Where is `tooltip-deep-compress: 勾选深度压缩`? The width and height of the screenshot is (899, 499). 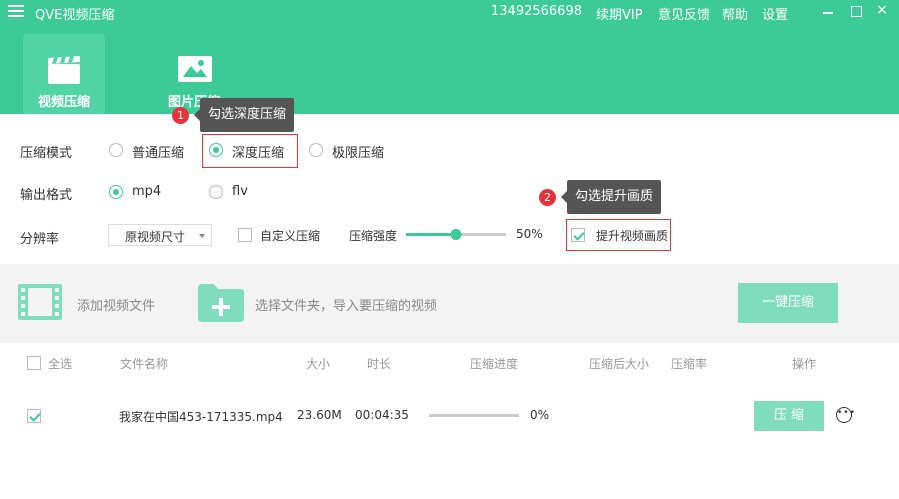 tooltip-deep-compress: 勾选深度压缩 is located at coordinates (244, 115).